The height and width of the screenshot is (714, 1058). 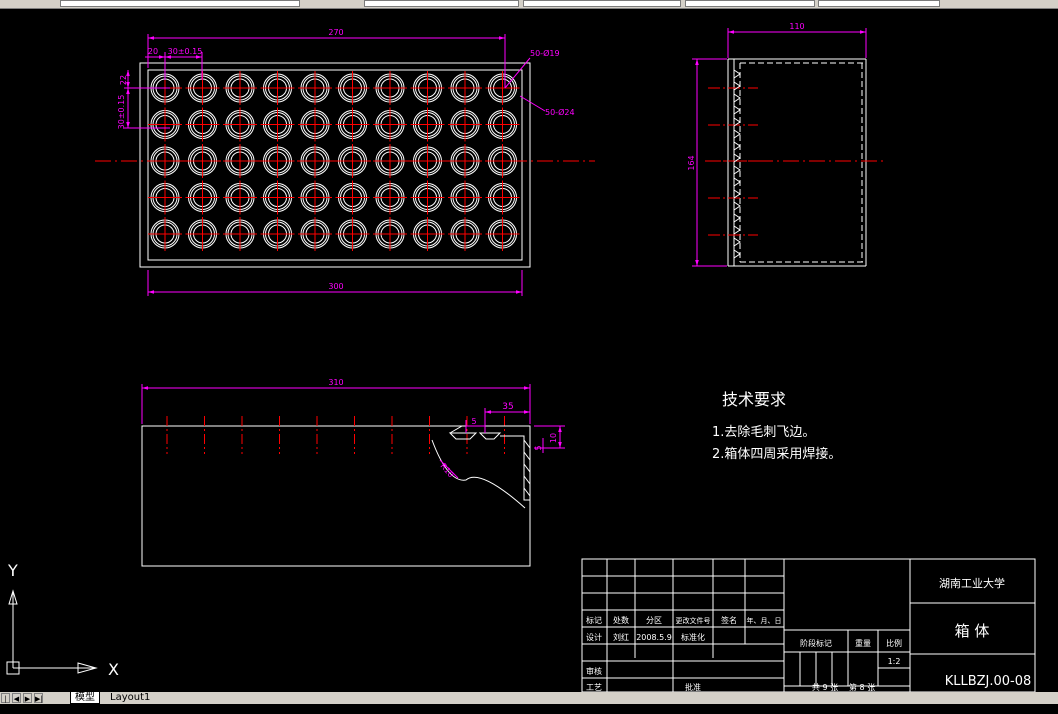 What do you see at coordinates (335, 382) in the screenshot?
I see `dim-310: 310` at bounding box center [335, 382].